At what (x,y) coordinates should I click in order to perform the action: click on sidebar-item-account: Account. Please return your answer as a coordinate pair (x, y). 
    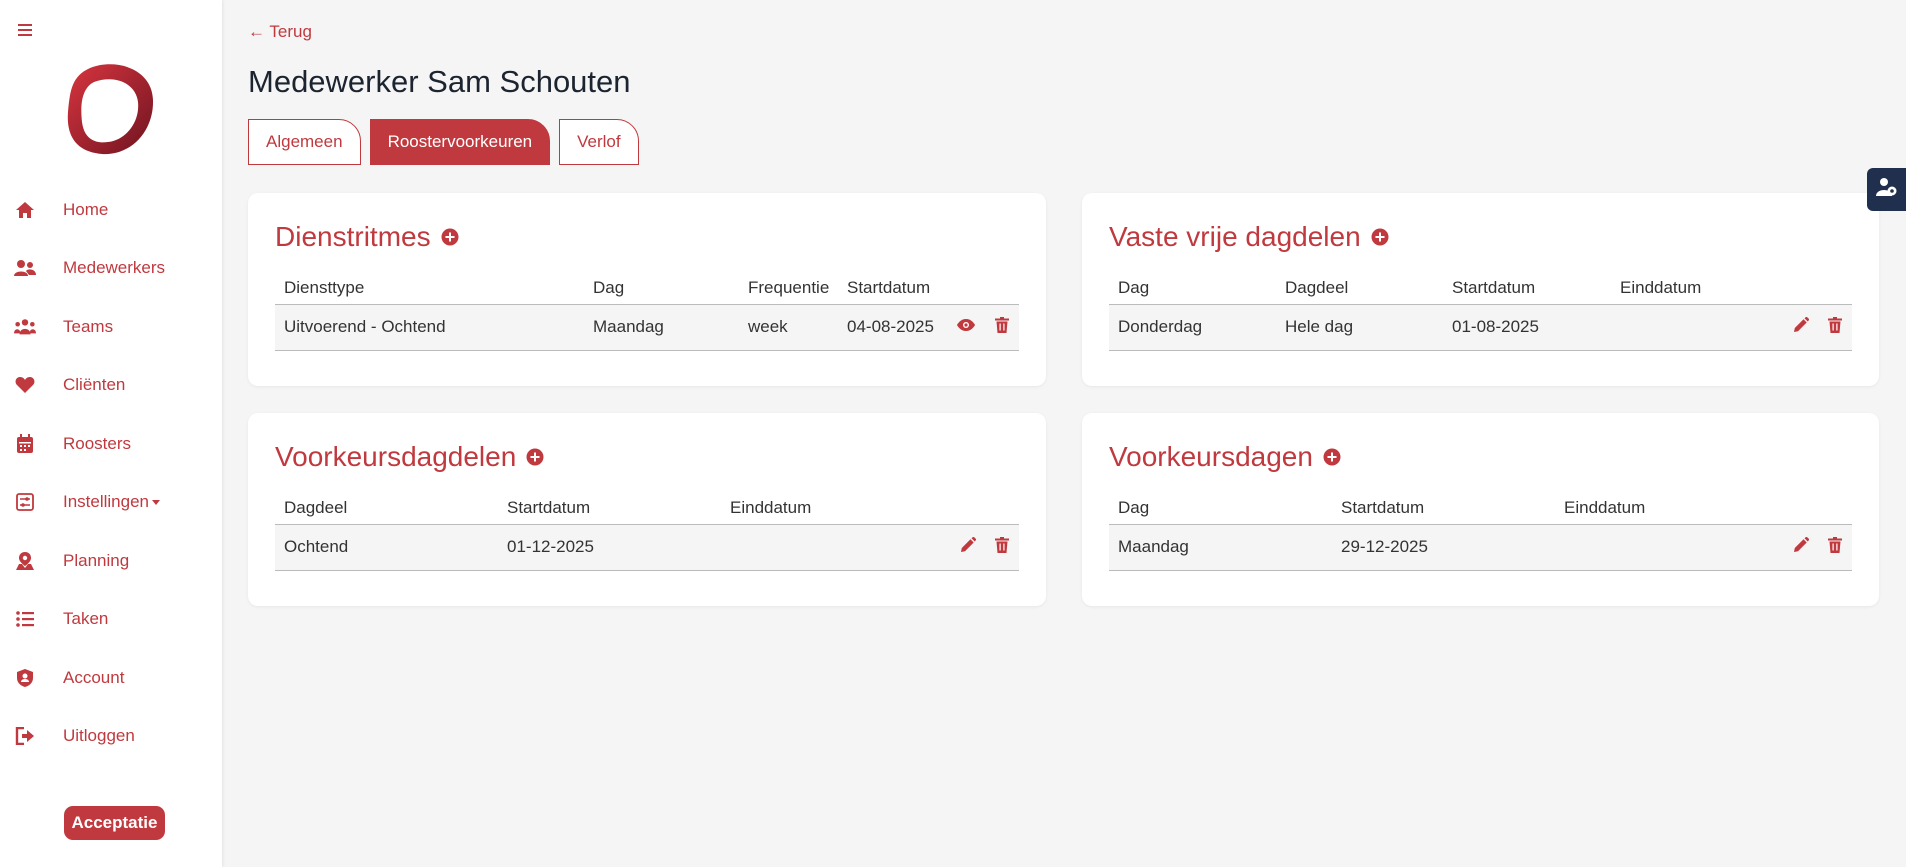
    Looking at the image, I should click on (111, 678).